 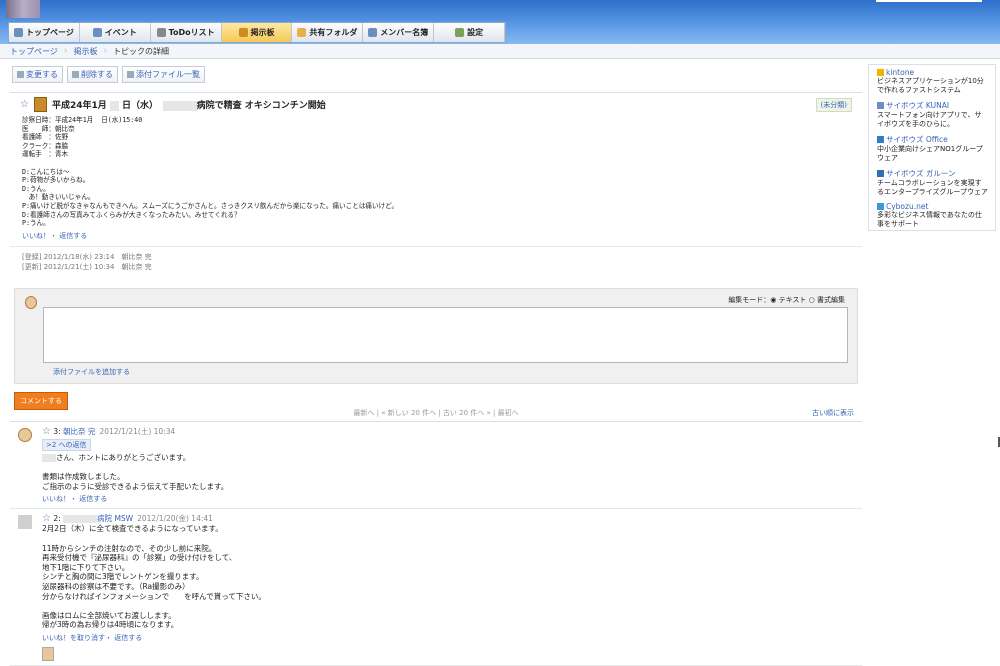 I want to click on edit-button: 変更する, so click(x=37, y=74).